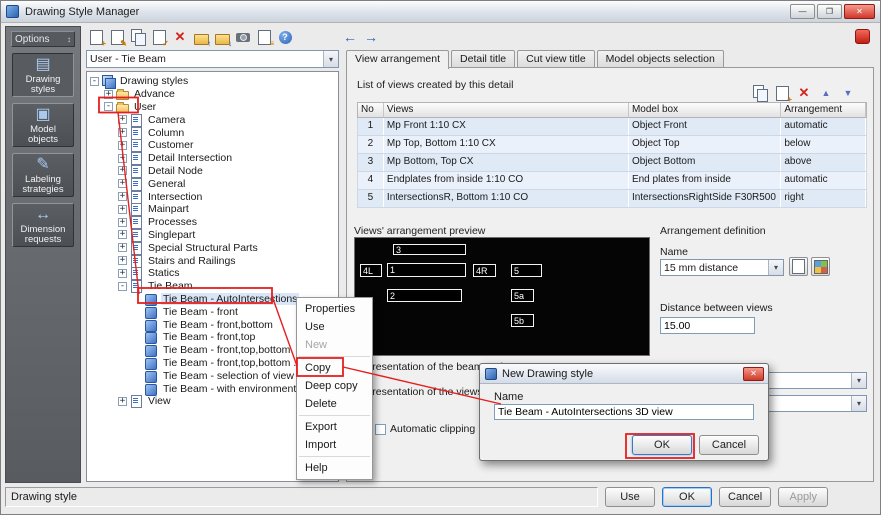 This screenshot has width=881, height=515. Describe the element at coordinates (804, 93) in the screenshot. I see `delete-view-icon: ✕` at that location.